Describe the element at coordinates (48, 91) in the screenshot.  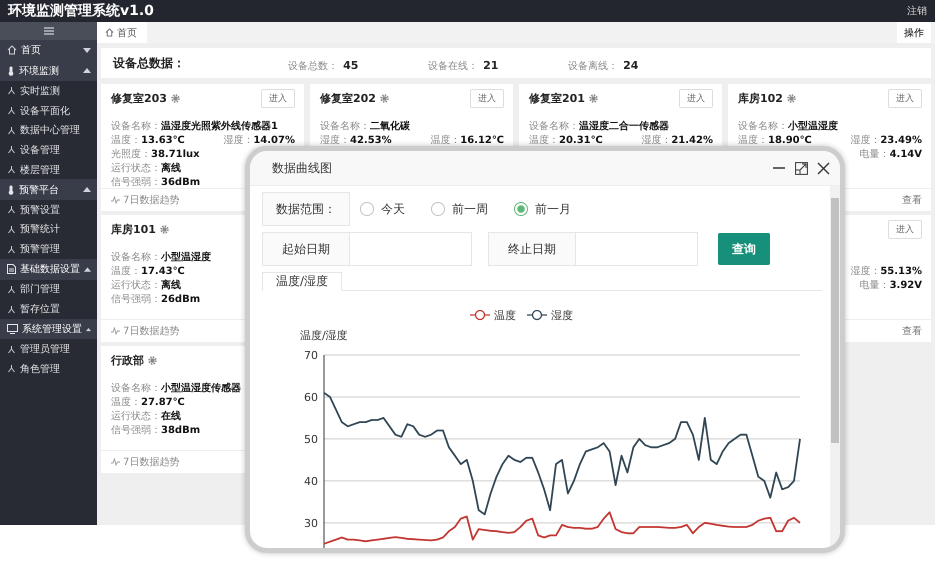
I see `nav-item: 实时监测` at that location.